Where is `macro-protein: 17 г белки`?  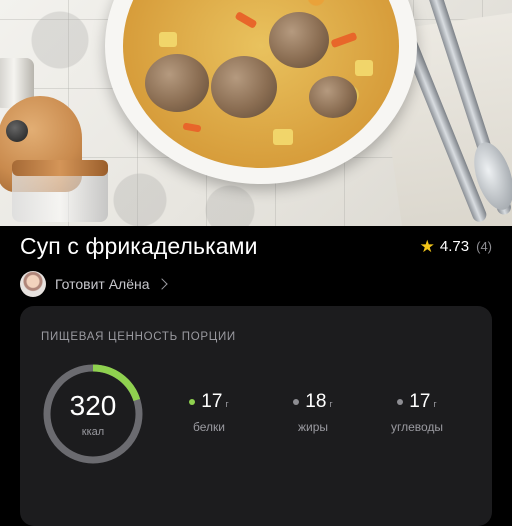 macro-protein: 17 г белки is located at coordinates (209, 413).